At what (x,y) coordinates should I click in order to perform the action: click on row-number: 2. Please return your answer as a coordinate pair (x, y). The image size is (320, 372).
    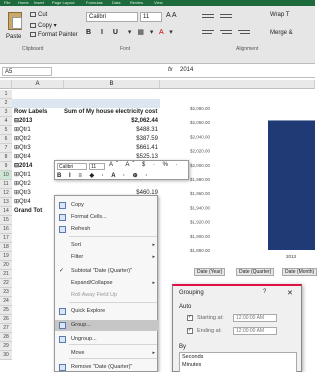
    Looking at the image, I should click on (6, 103).